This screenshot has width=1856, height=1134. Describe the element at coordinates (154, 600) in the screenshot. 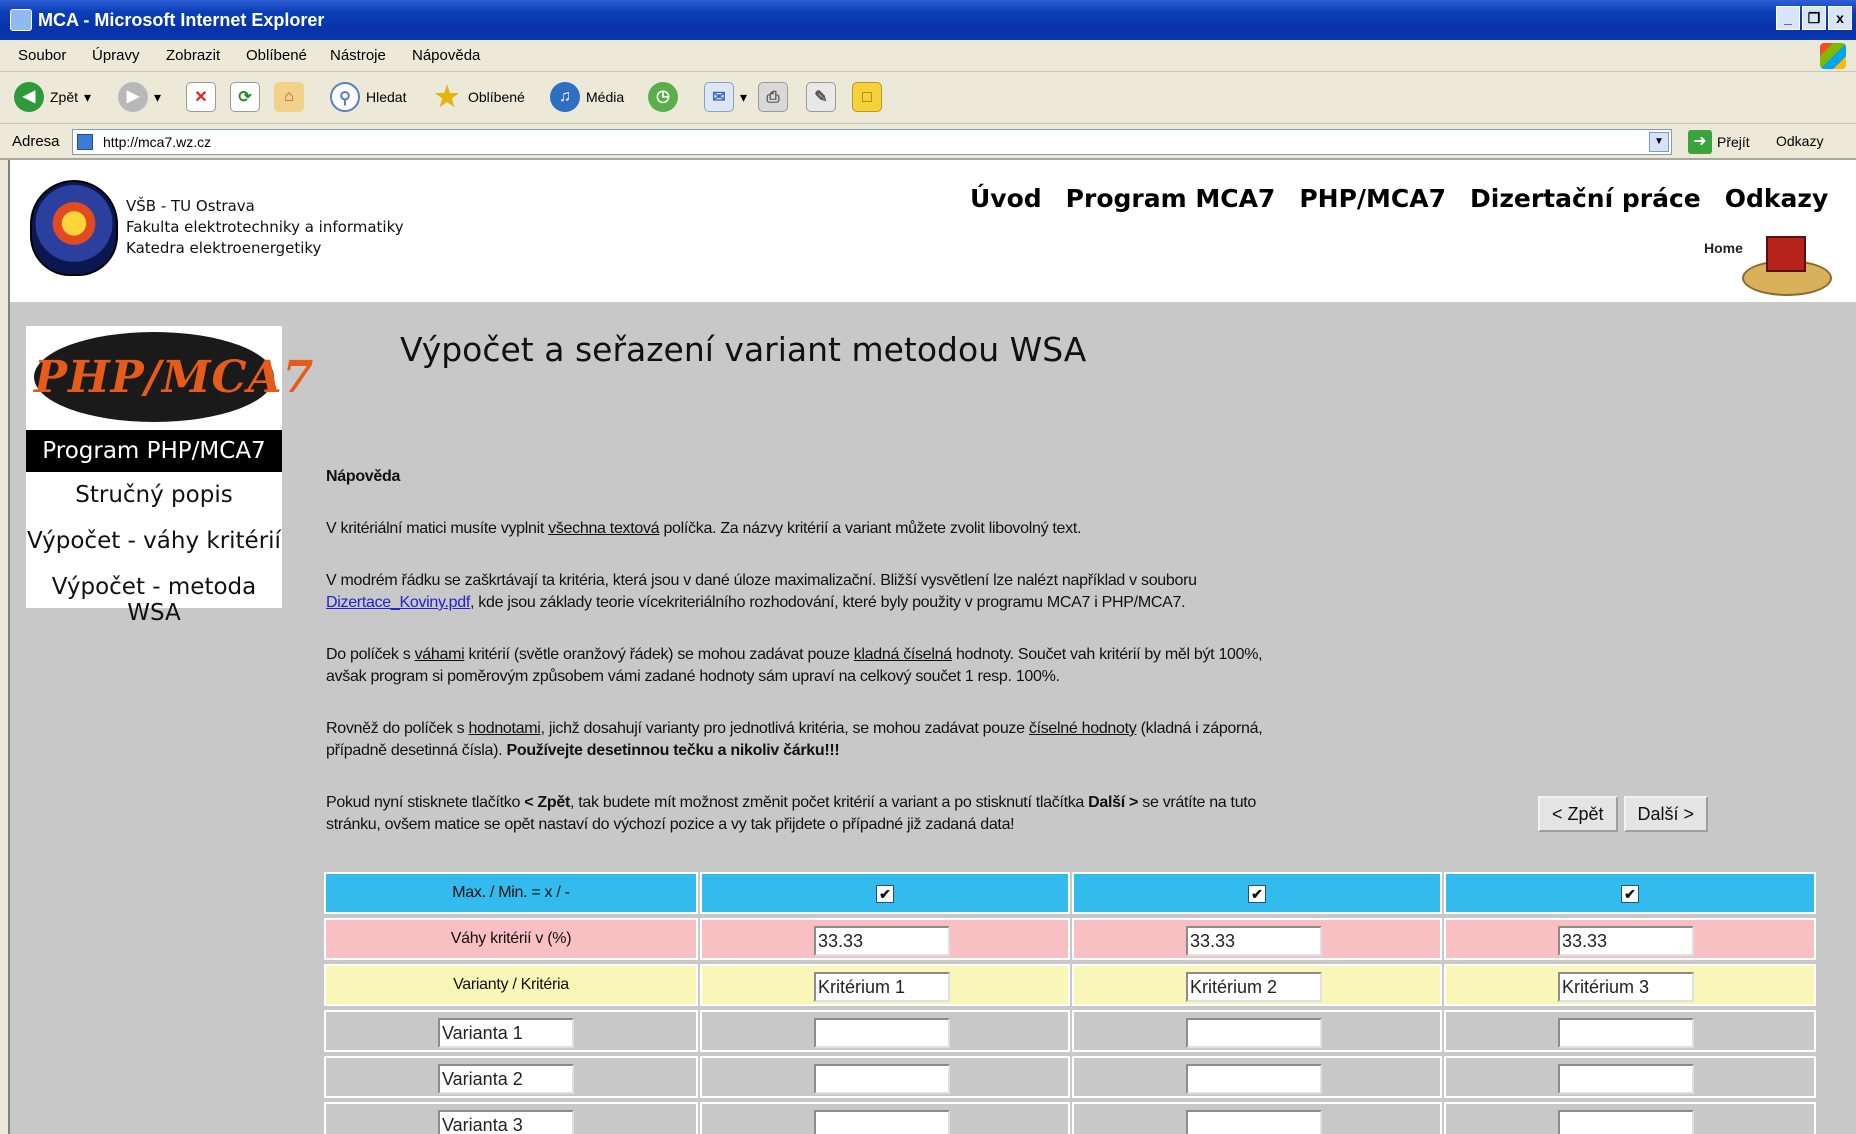

I see `sidebar-item-metoda-wsa: Výpočet - metoda WSA` at that location.